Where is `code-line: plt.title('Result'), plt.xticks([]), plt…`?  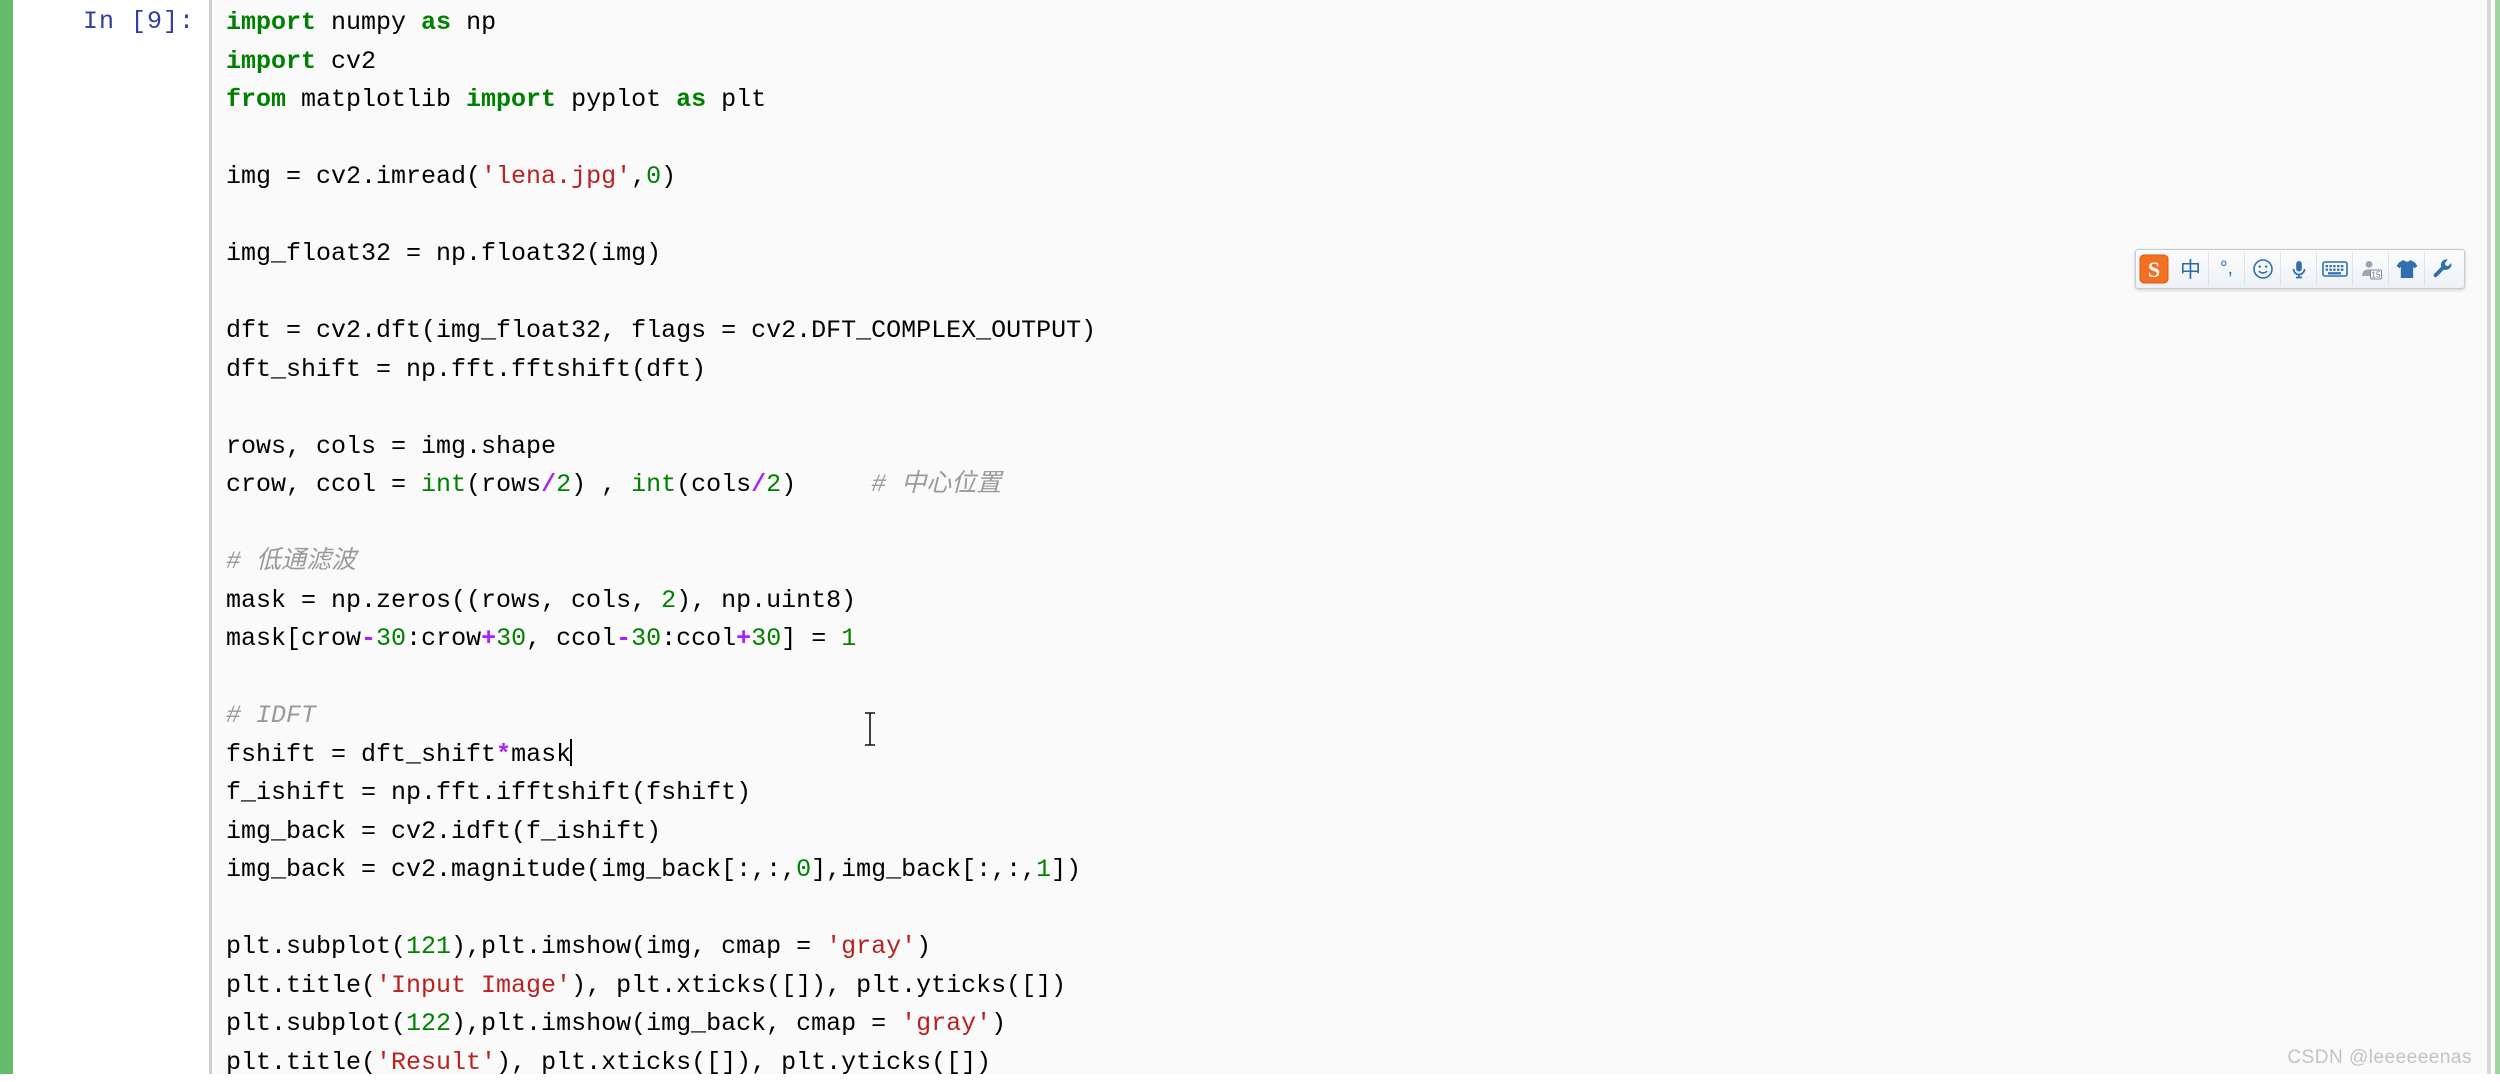 code-line: plt.title('Result'), plt.xticks([]), plt… is located at coordinates (661, 1063).